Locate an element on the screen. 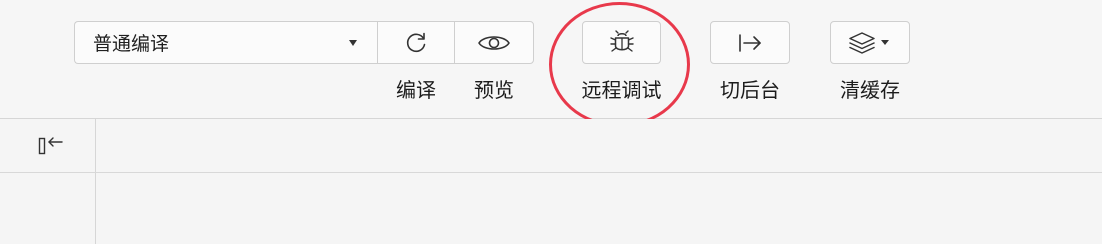 The width and height of the screenshot is (1102, 244). exit-arrow-icon is located at coordinates (750, 43).